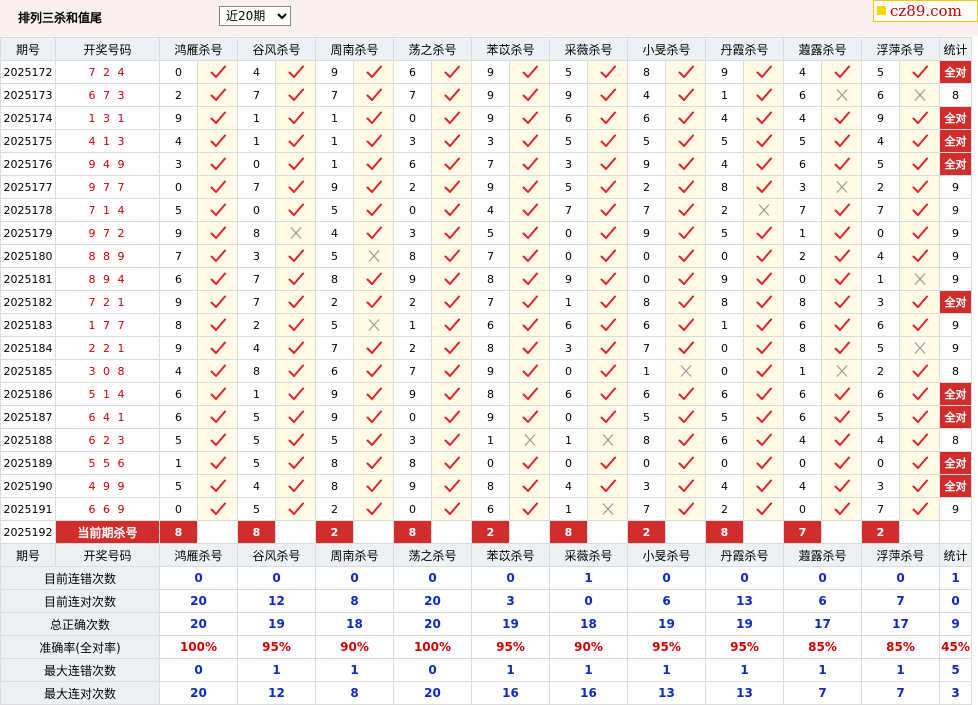 Image resolution: width=978 pixels, height=705 pixels. What do you see at coordinates (28, 325) in the screenshot?
I see `issue-cell: 2025183` at bounding box center [28, 325].